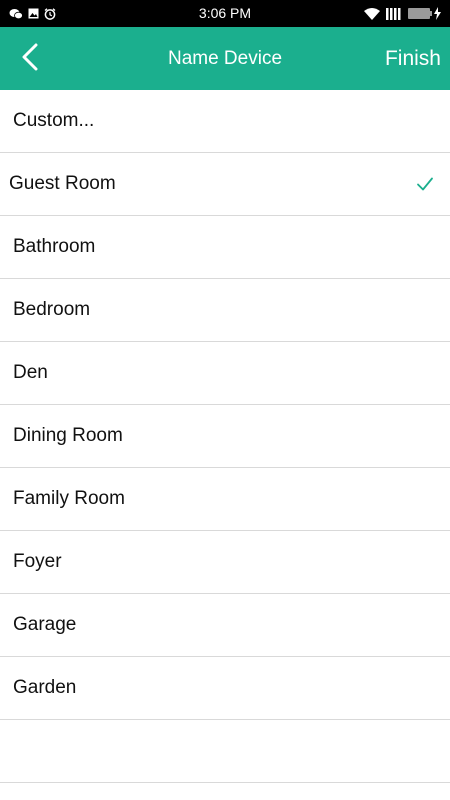 This screenshot has height=800, width=450. Describe the element at coordinates (403, 13) in the screenshot. I see `status-system-icons` at that location.